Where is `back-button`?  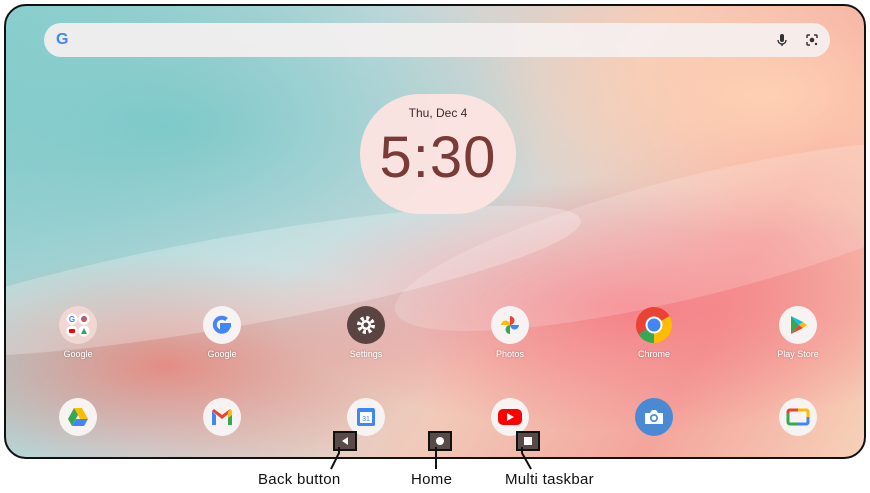 back-button is located at coordinates (345, 441).